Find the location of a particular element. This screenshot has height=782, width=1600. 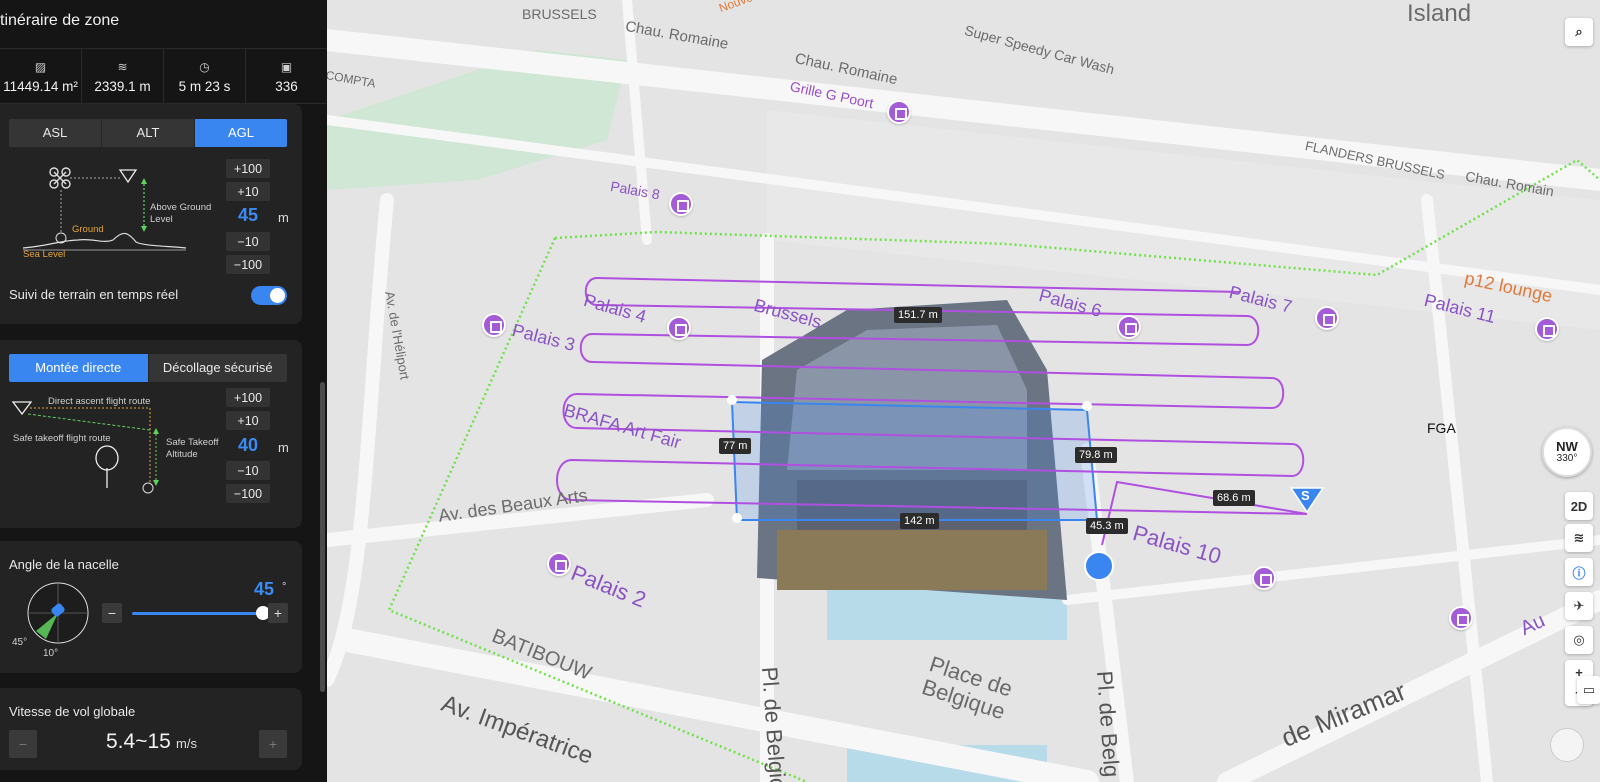

terrain-follow-label: Suivi de terrain en temps réel is located at coordinates (94, 294).